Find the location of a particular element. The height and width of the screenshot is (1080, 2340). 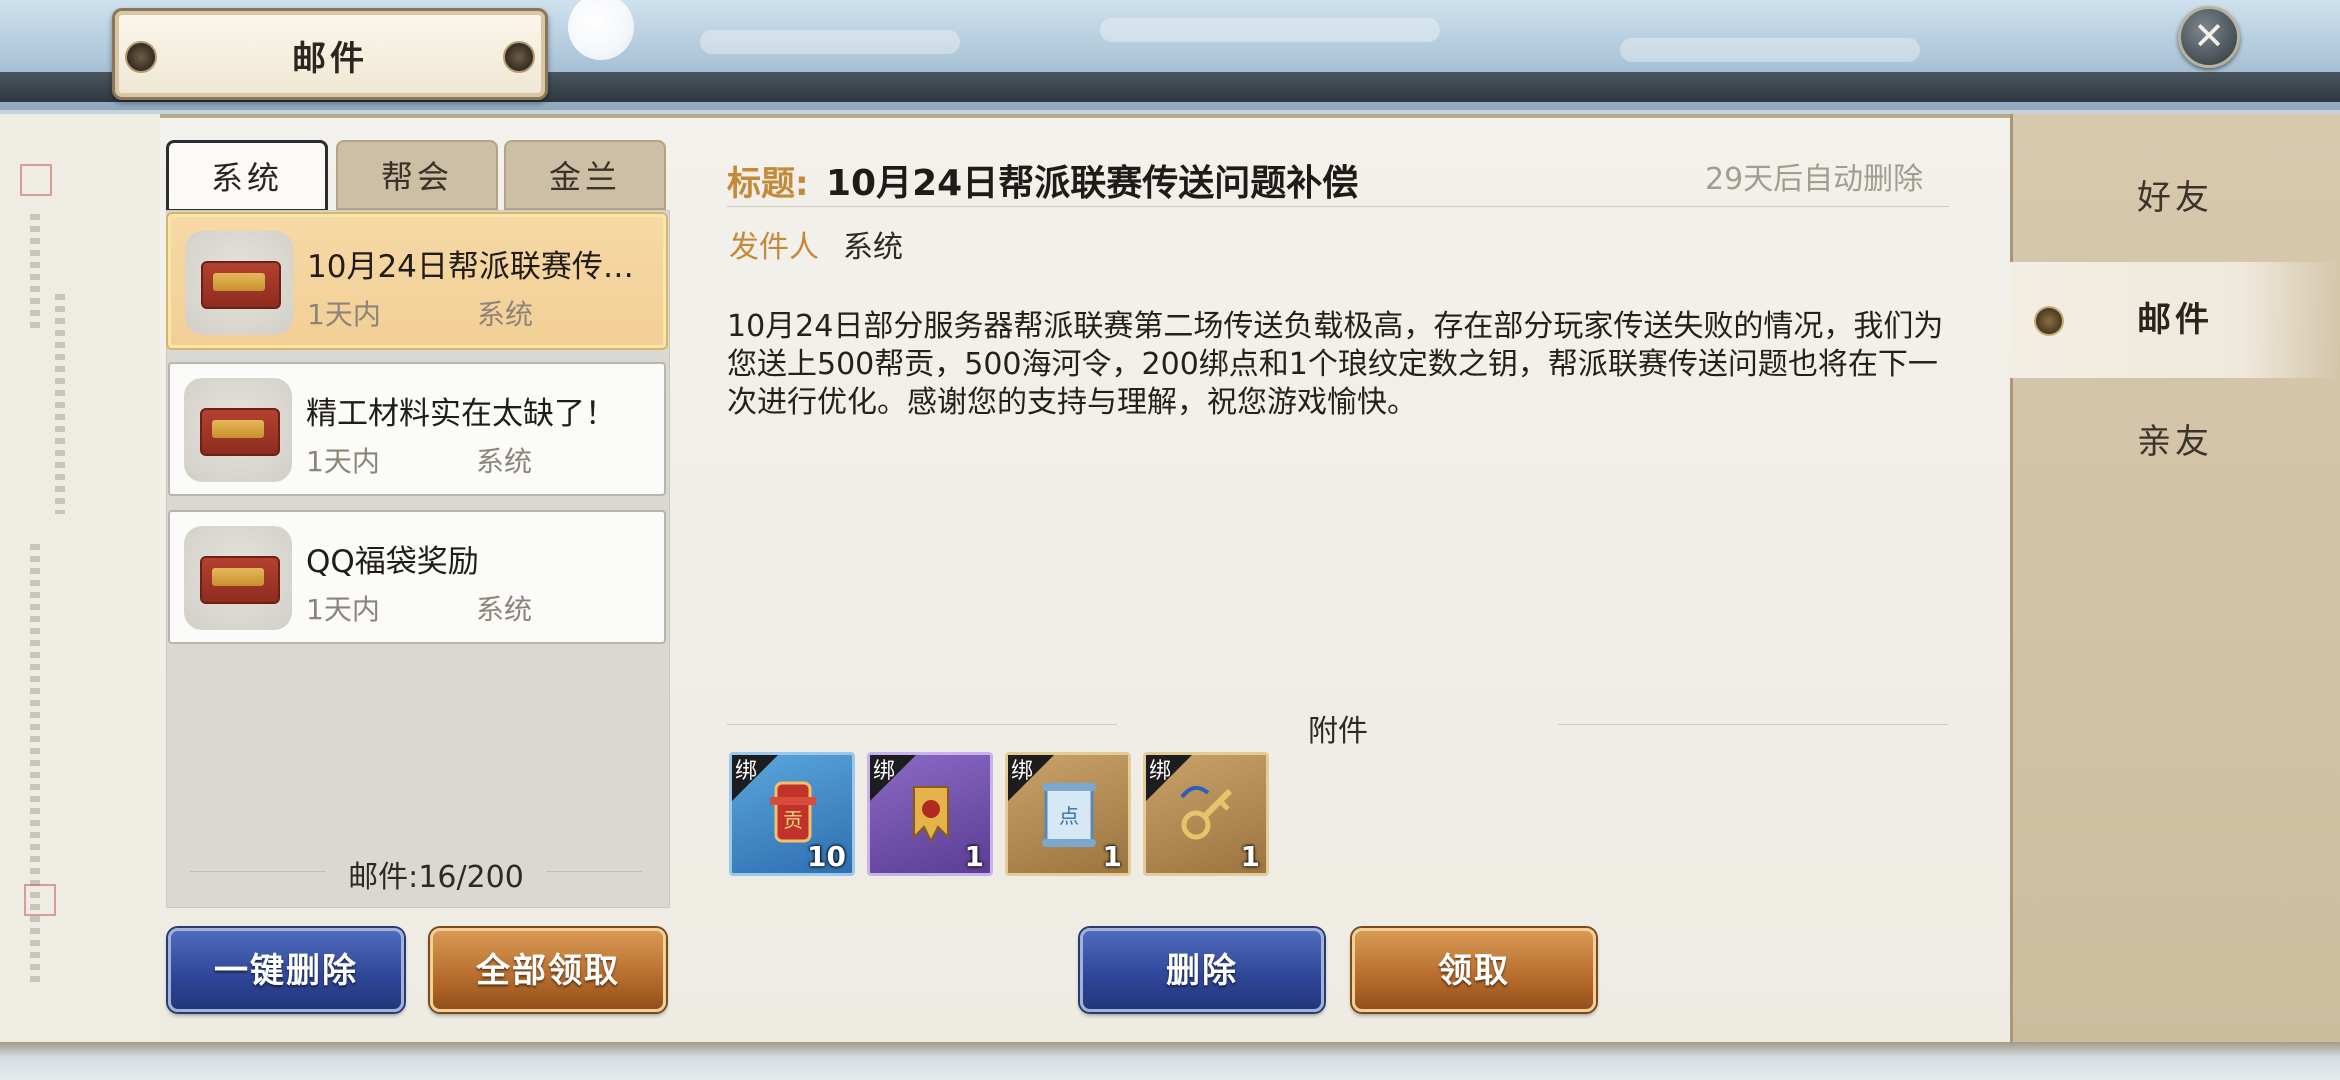

window-title-plaque: 邮件 is located at coordinates (330, 54).